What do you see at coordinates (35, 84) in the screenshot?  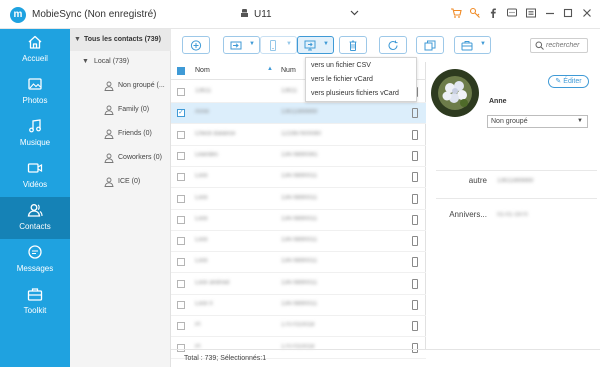 I see `photo-icon` at bounding box center [35, 84].